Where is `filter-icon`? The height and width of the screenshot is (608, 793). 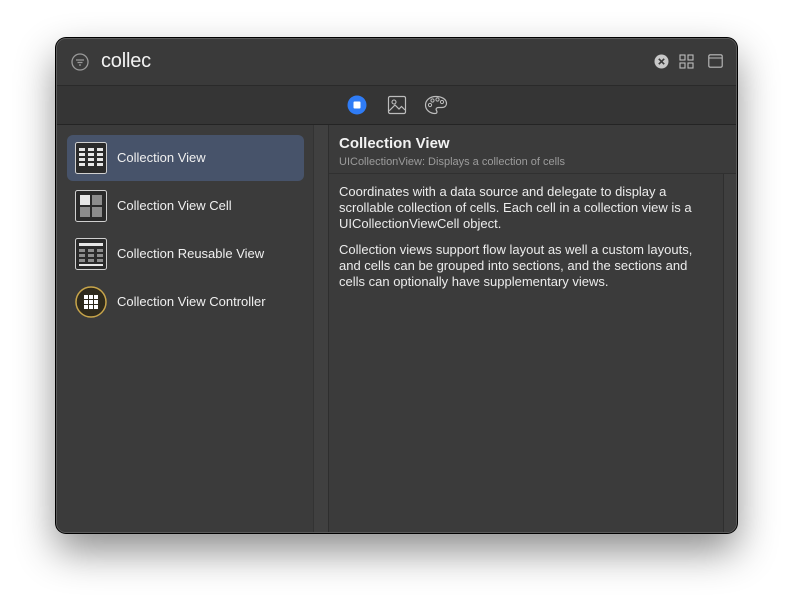 filter-icon is located at coordinates (80, 62).